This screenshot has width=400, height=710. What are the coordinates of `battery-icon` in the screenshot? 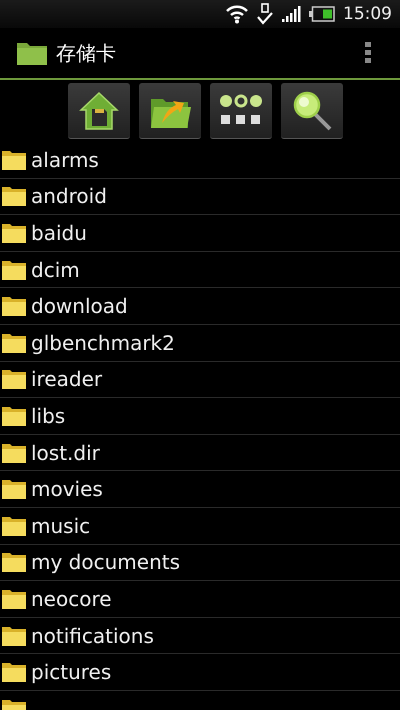 It's located at (322, 14).